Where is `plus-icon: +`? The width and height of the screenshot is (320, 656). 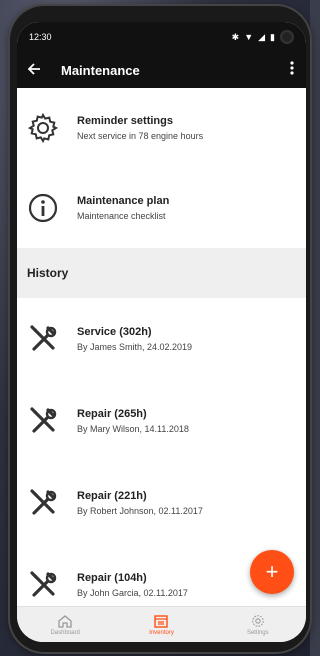
plus-icon: + is located at coordinates (272, 571).